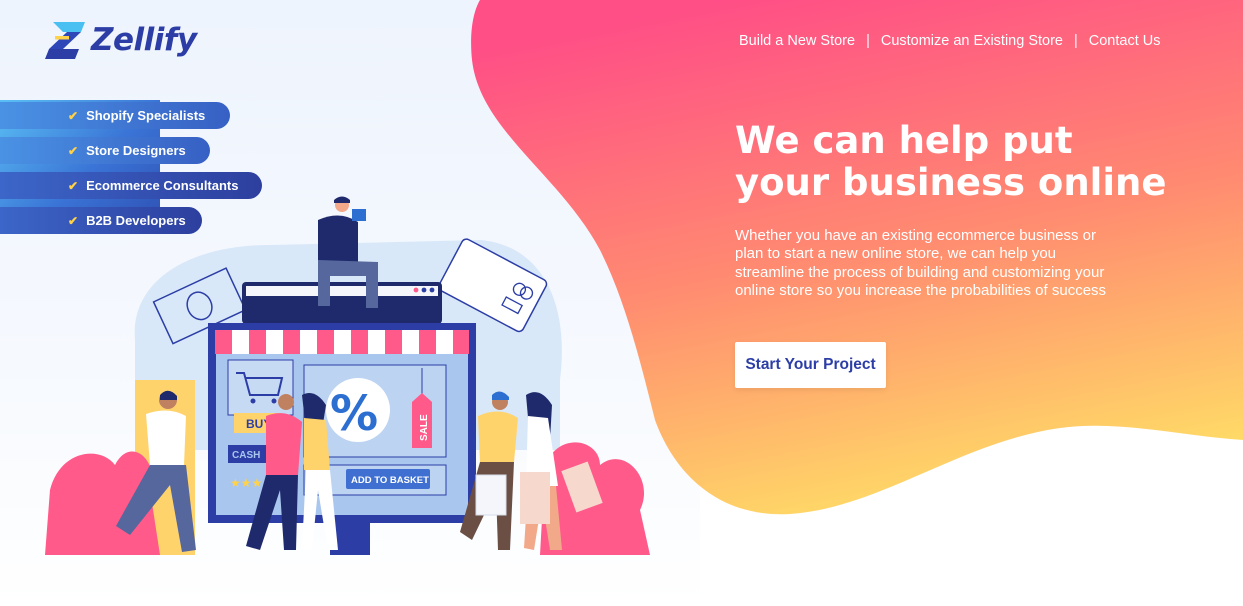 The image size is (1243, 606). I want to click on specialty-label: Shopify Specialists, so click(146, 115).